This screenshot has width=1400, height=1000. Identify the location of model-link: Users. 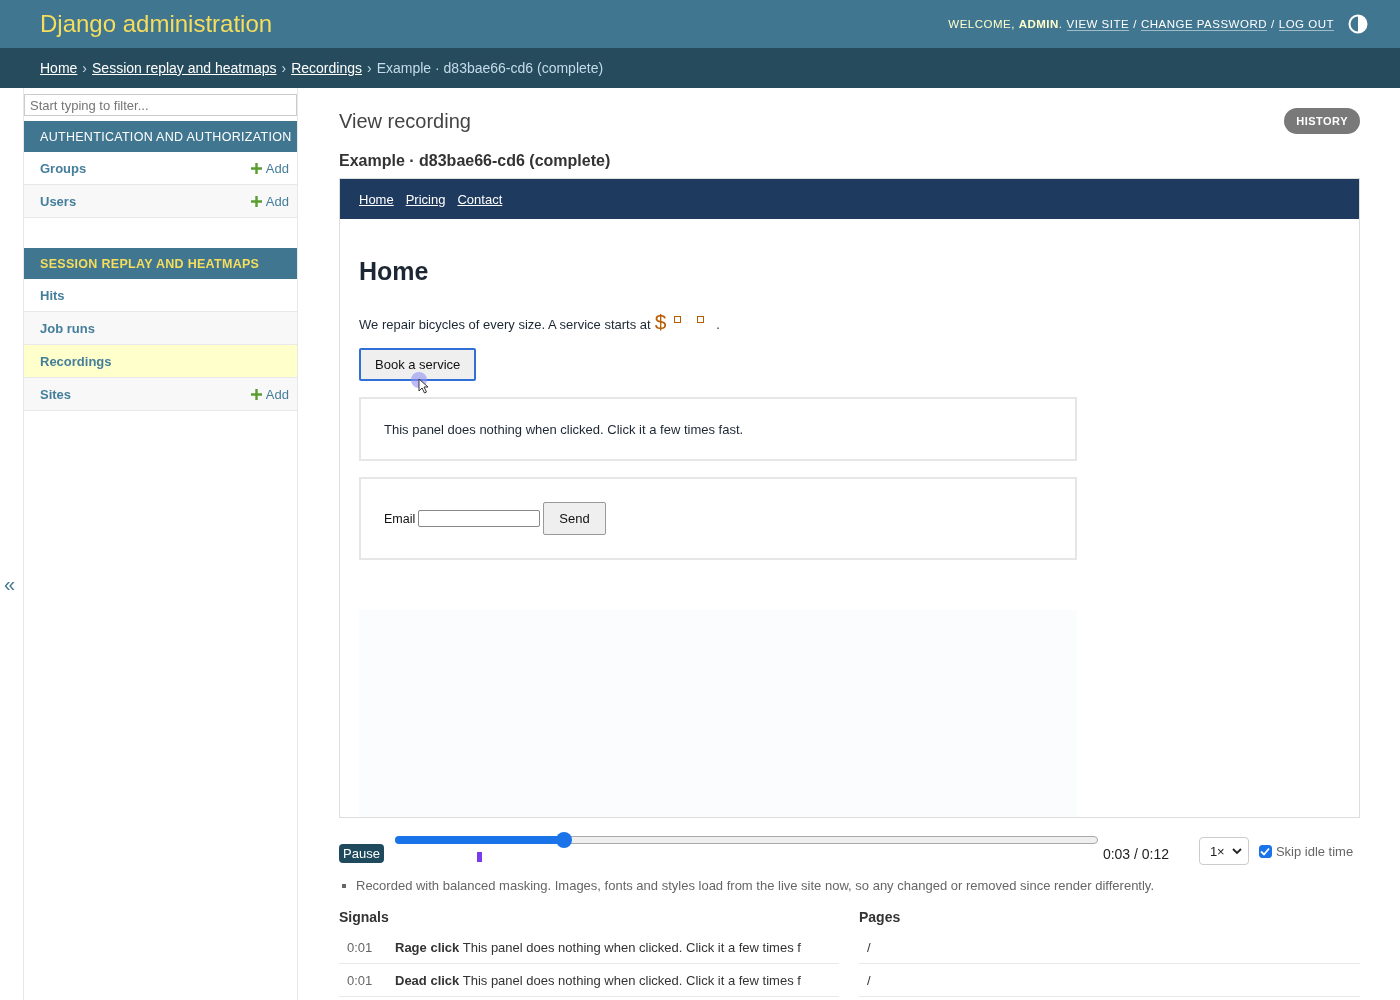
(58, 201).